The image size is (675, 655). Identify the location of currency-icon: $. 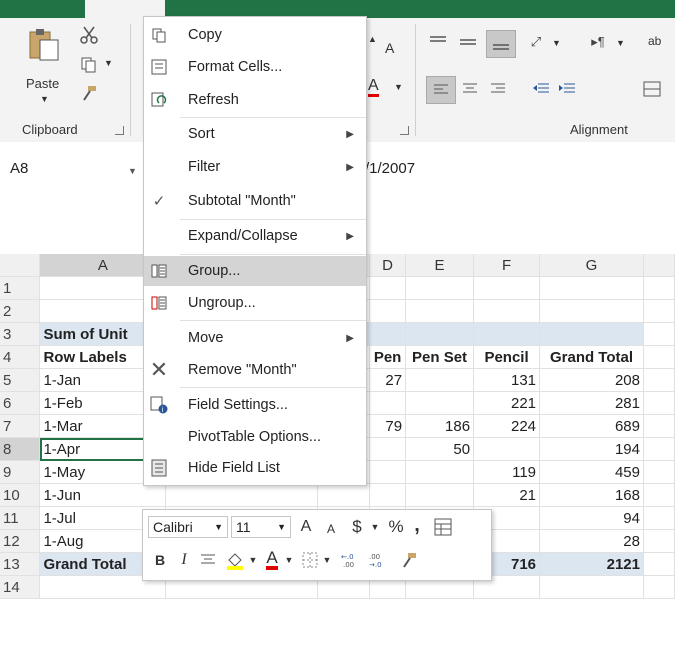
(357, 527).